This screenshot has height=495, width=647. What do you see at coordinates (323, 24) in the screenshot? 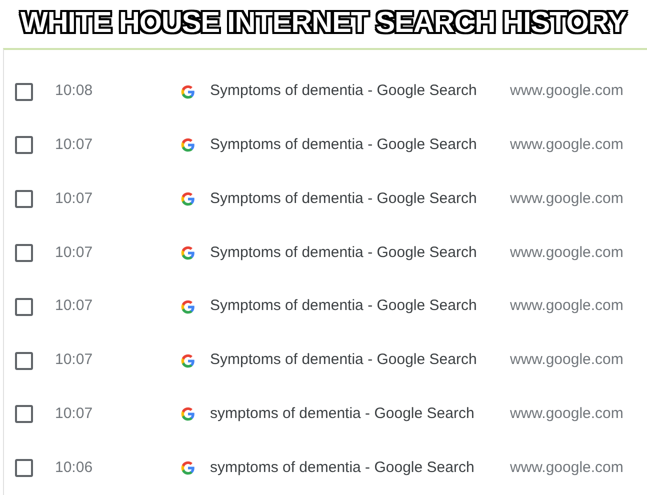
I see `meme-caption: WHITE HOUSE INTERNET SEARCH HISTORY` at bounding box center [323, 24].